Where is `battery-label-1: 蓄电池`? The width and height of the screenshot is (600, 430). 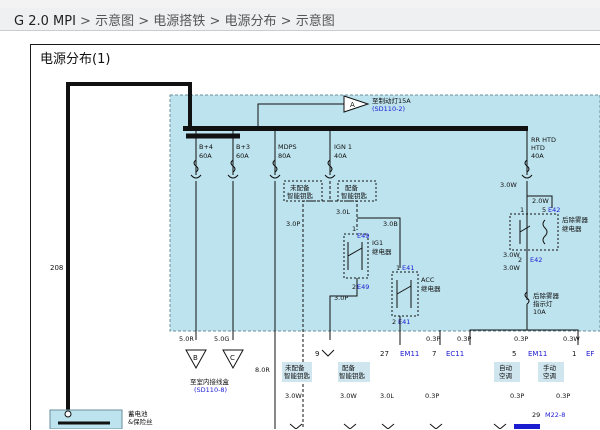 battery-label-1: 蓄电池 is located at coordinates (138, 413).